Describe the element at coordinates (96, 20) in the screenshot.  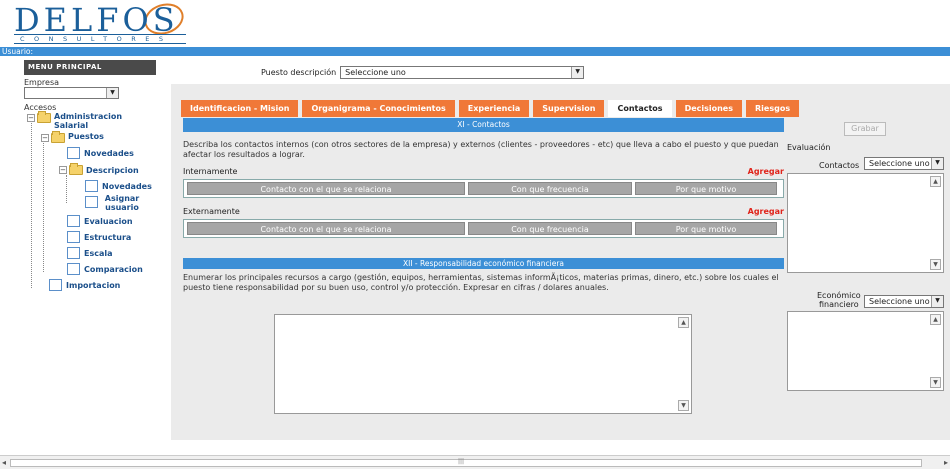
I see `logo-text: DELFOS` at that location.